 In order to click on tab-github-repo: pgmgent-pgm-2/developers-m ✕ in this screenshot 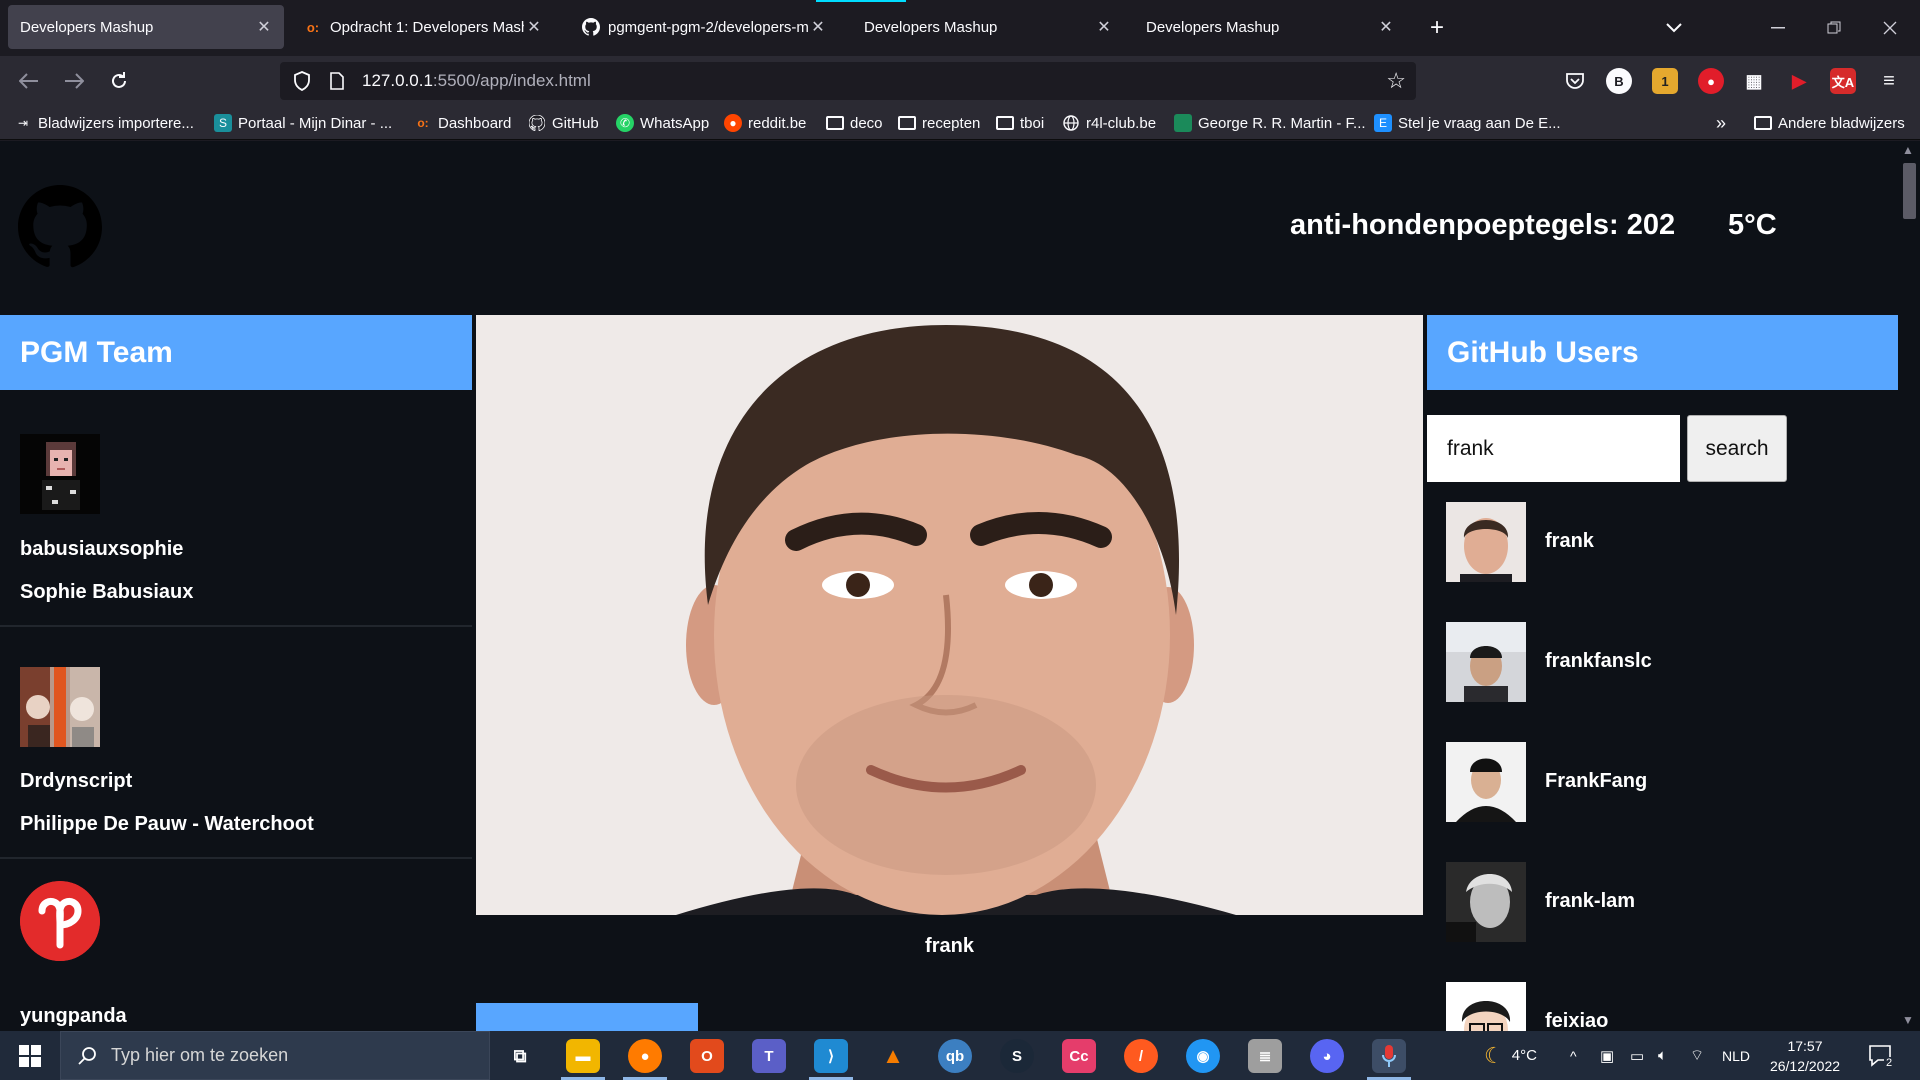, I will do `click(704, 27)`.